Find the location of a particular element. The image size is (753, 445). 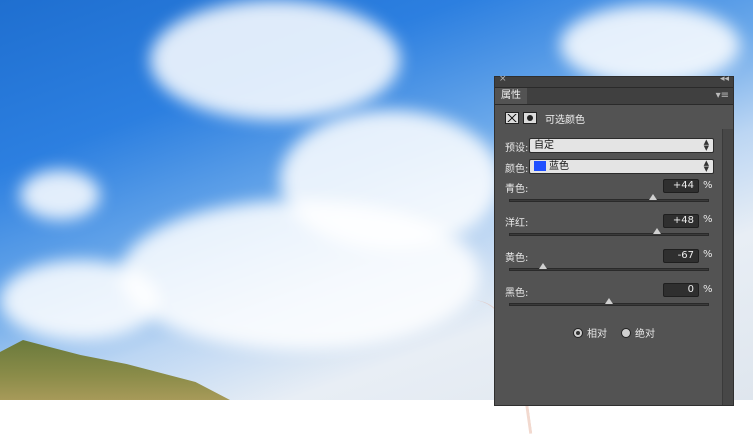

mask-icon is located at coordinates (530, 118).